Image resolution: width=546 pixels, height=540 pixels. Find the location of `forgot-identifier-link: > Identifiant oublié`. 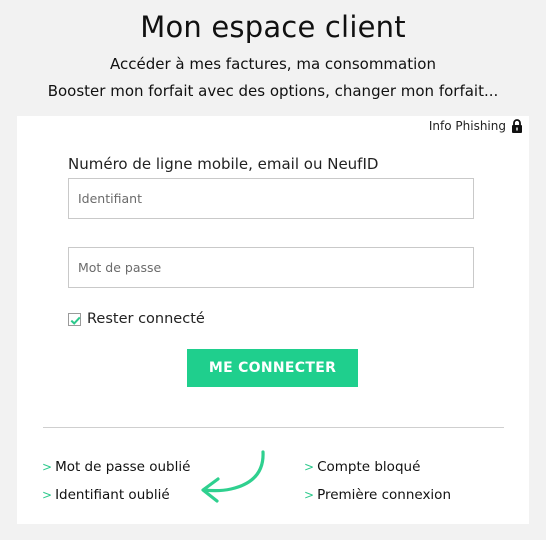

forgot-identifier-link: > Identifiant oublié is located at coordinates (106, 495).